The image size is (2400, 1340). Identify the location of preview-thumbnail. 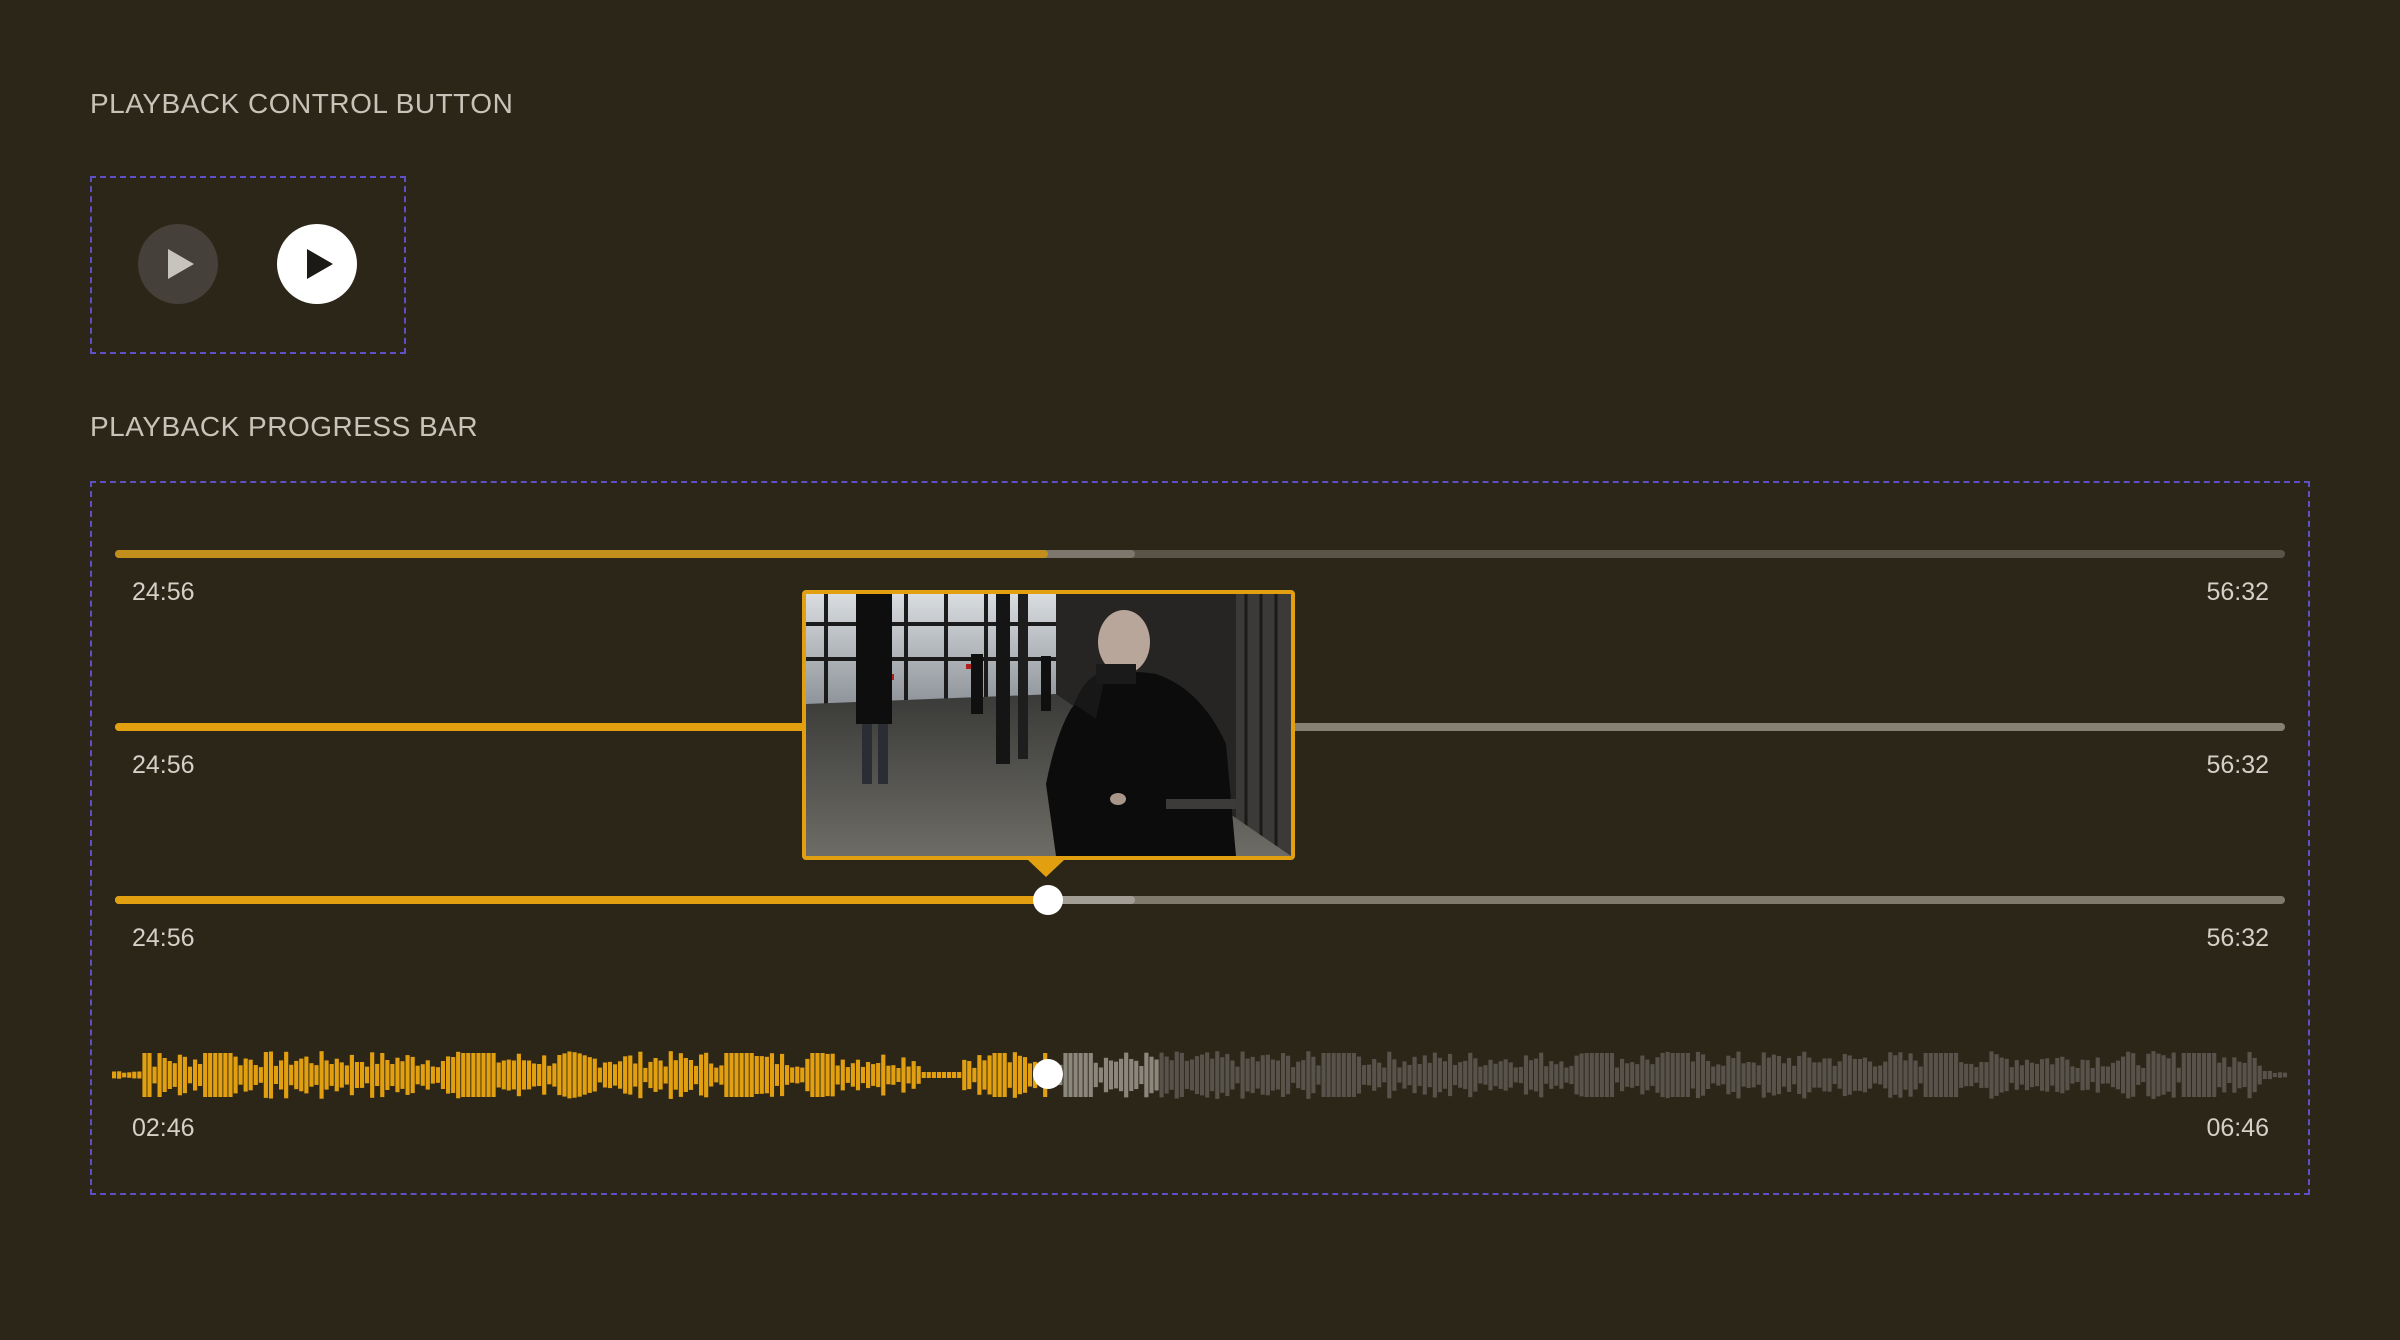
(1048, 725).